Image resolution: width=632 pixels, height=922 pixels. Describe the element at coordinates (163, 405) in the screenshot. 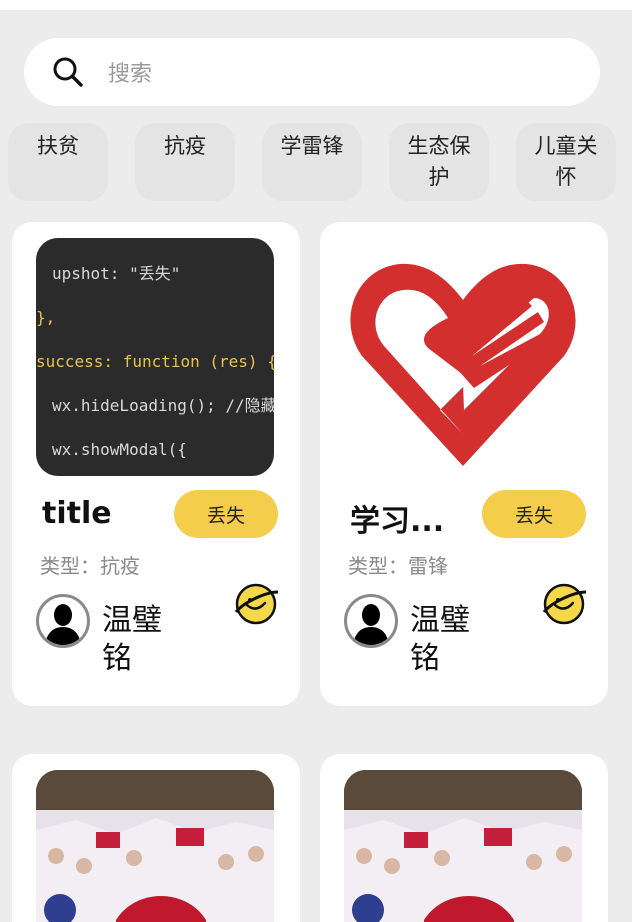

I see `code-line: wx.hideLoading(); //隐藏正在加载` at that location.